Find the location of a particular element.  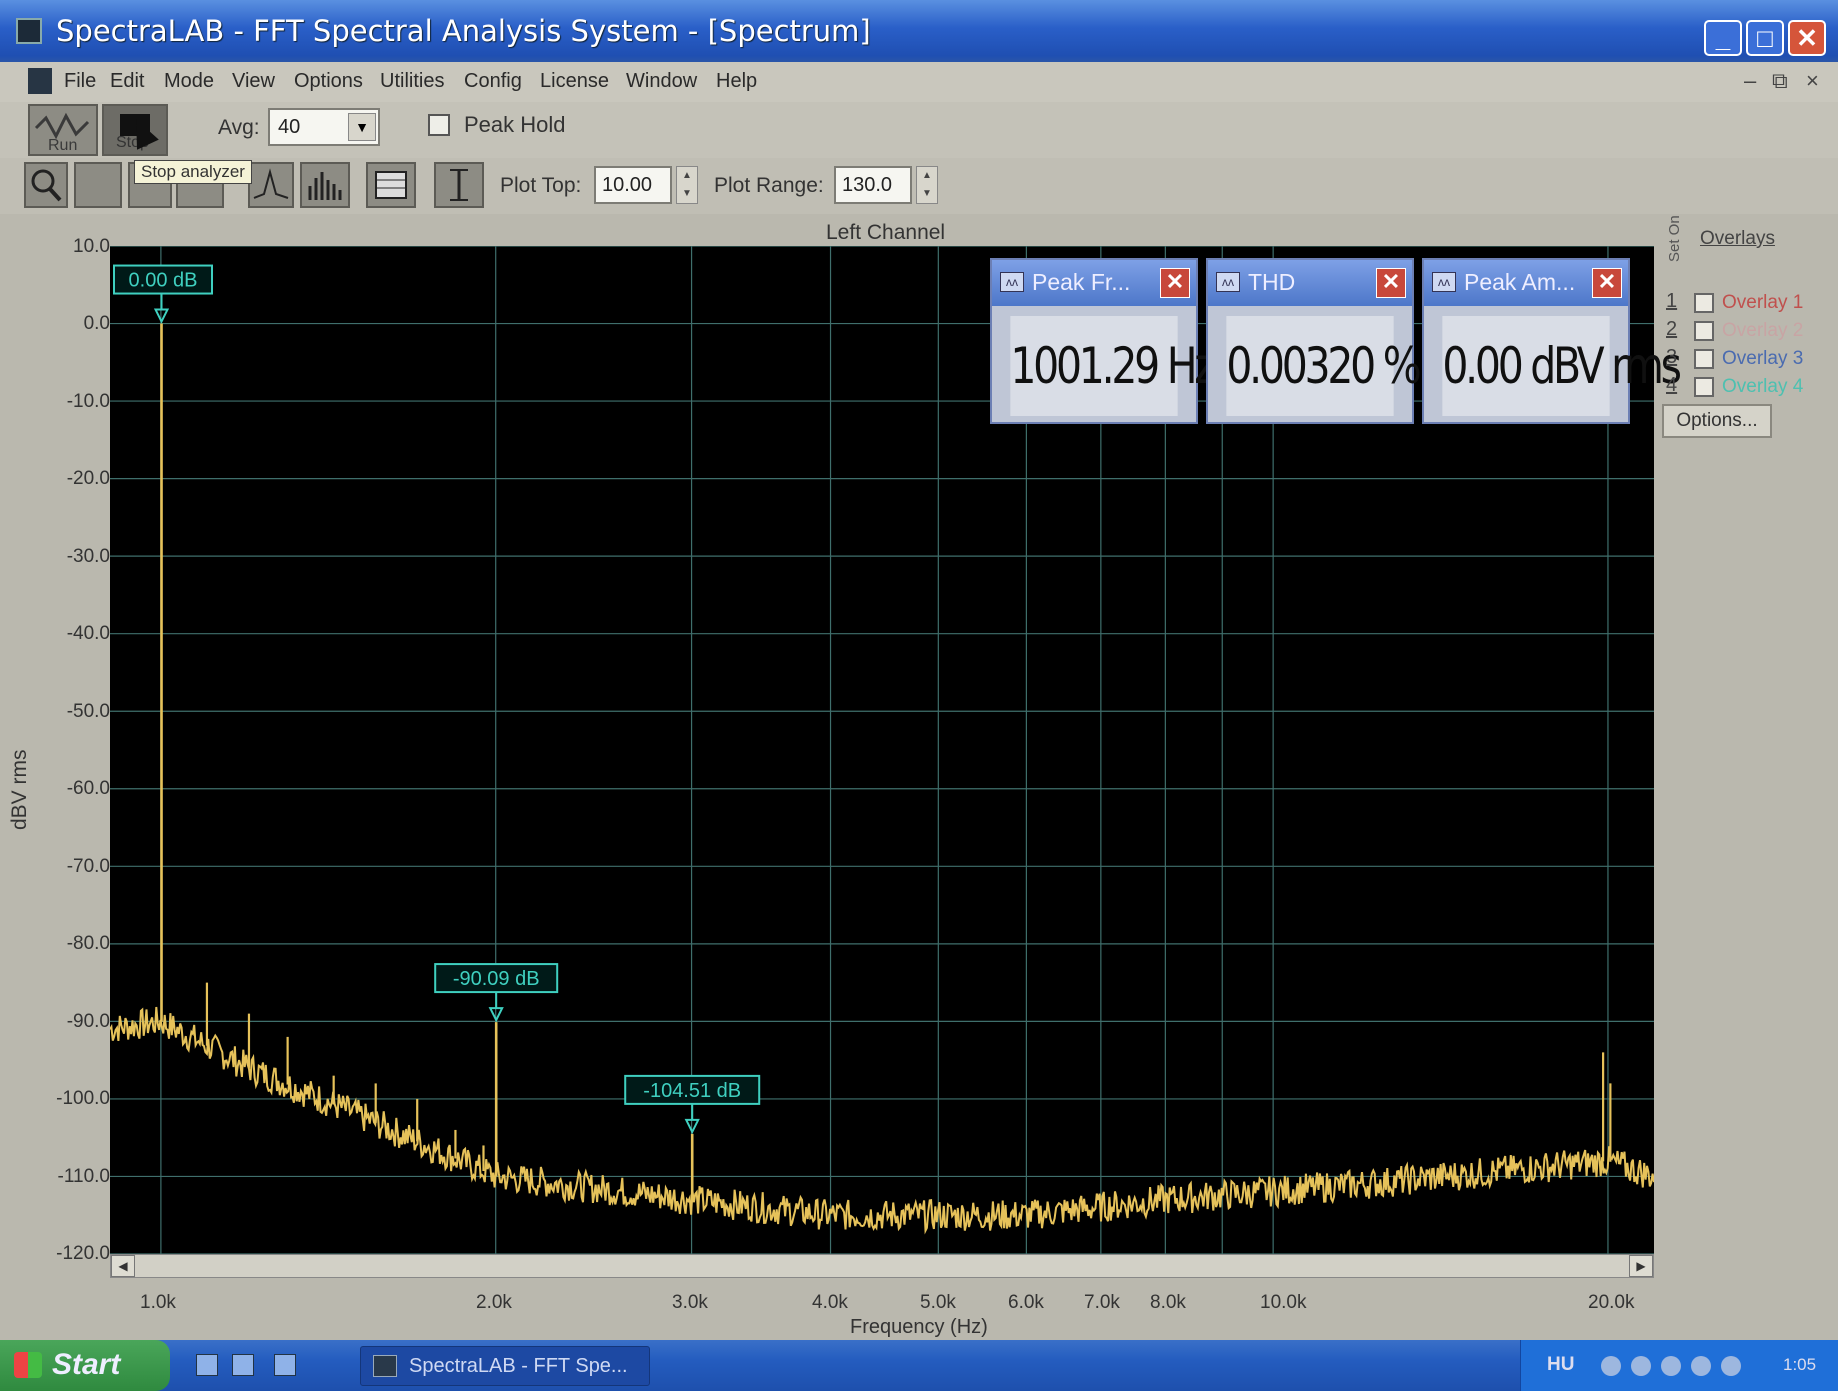

run-button: Run is located at coordinates (63, 130).